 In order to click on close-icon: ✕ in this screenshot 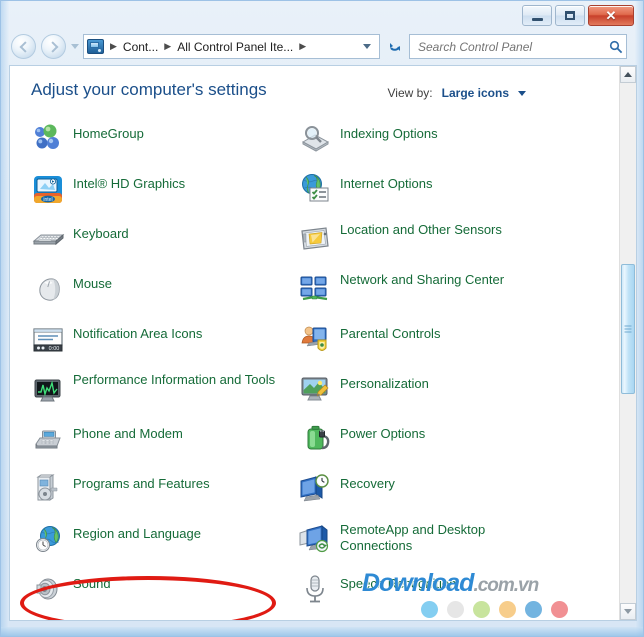, I will do `click(611, 15)`.